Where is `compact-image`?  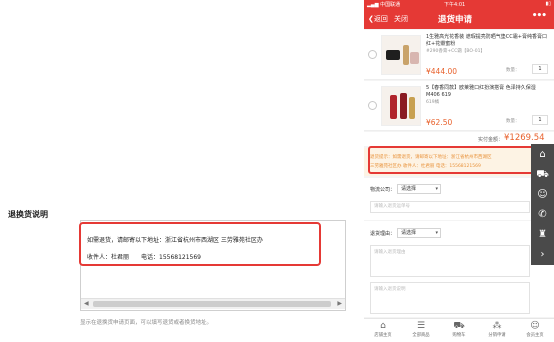
compact-image is located at coordinates (393, 55).